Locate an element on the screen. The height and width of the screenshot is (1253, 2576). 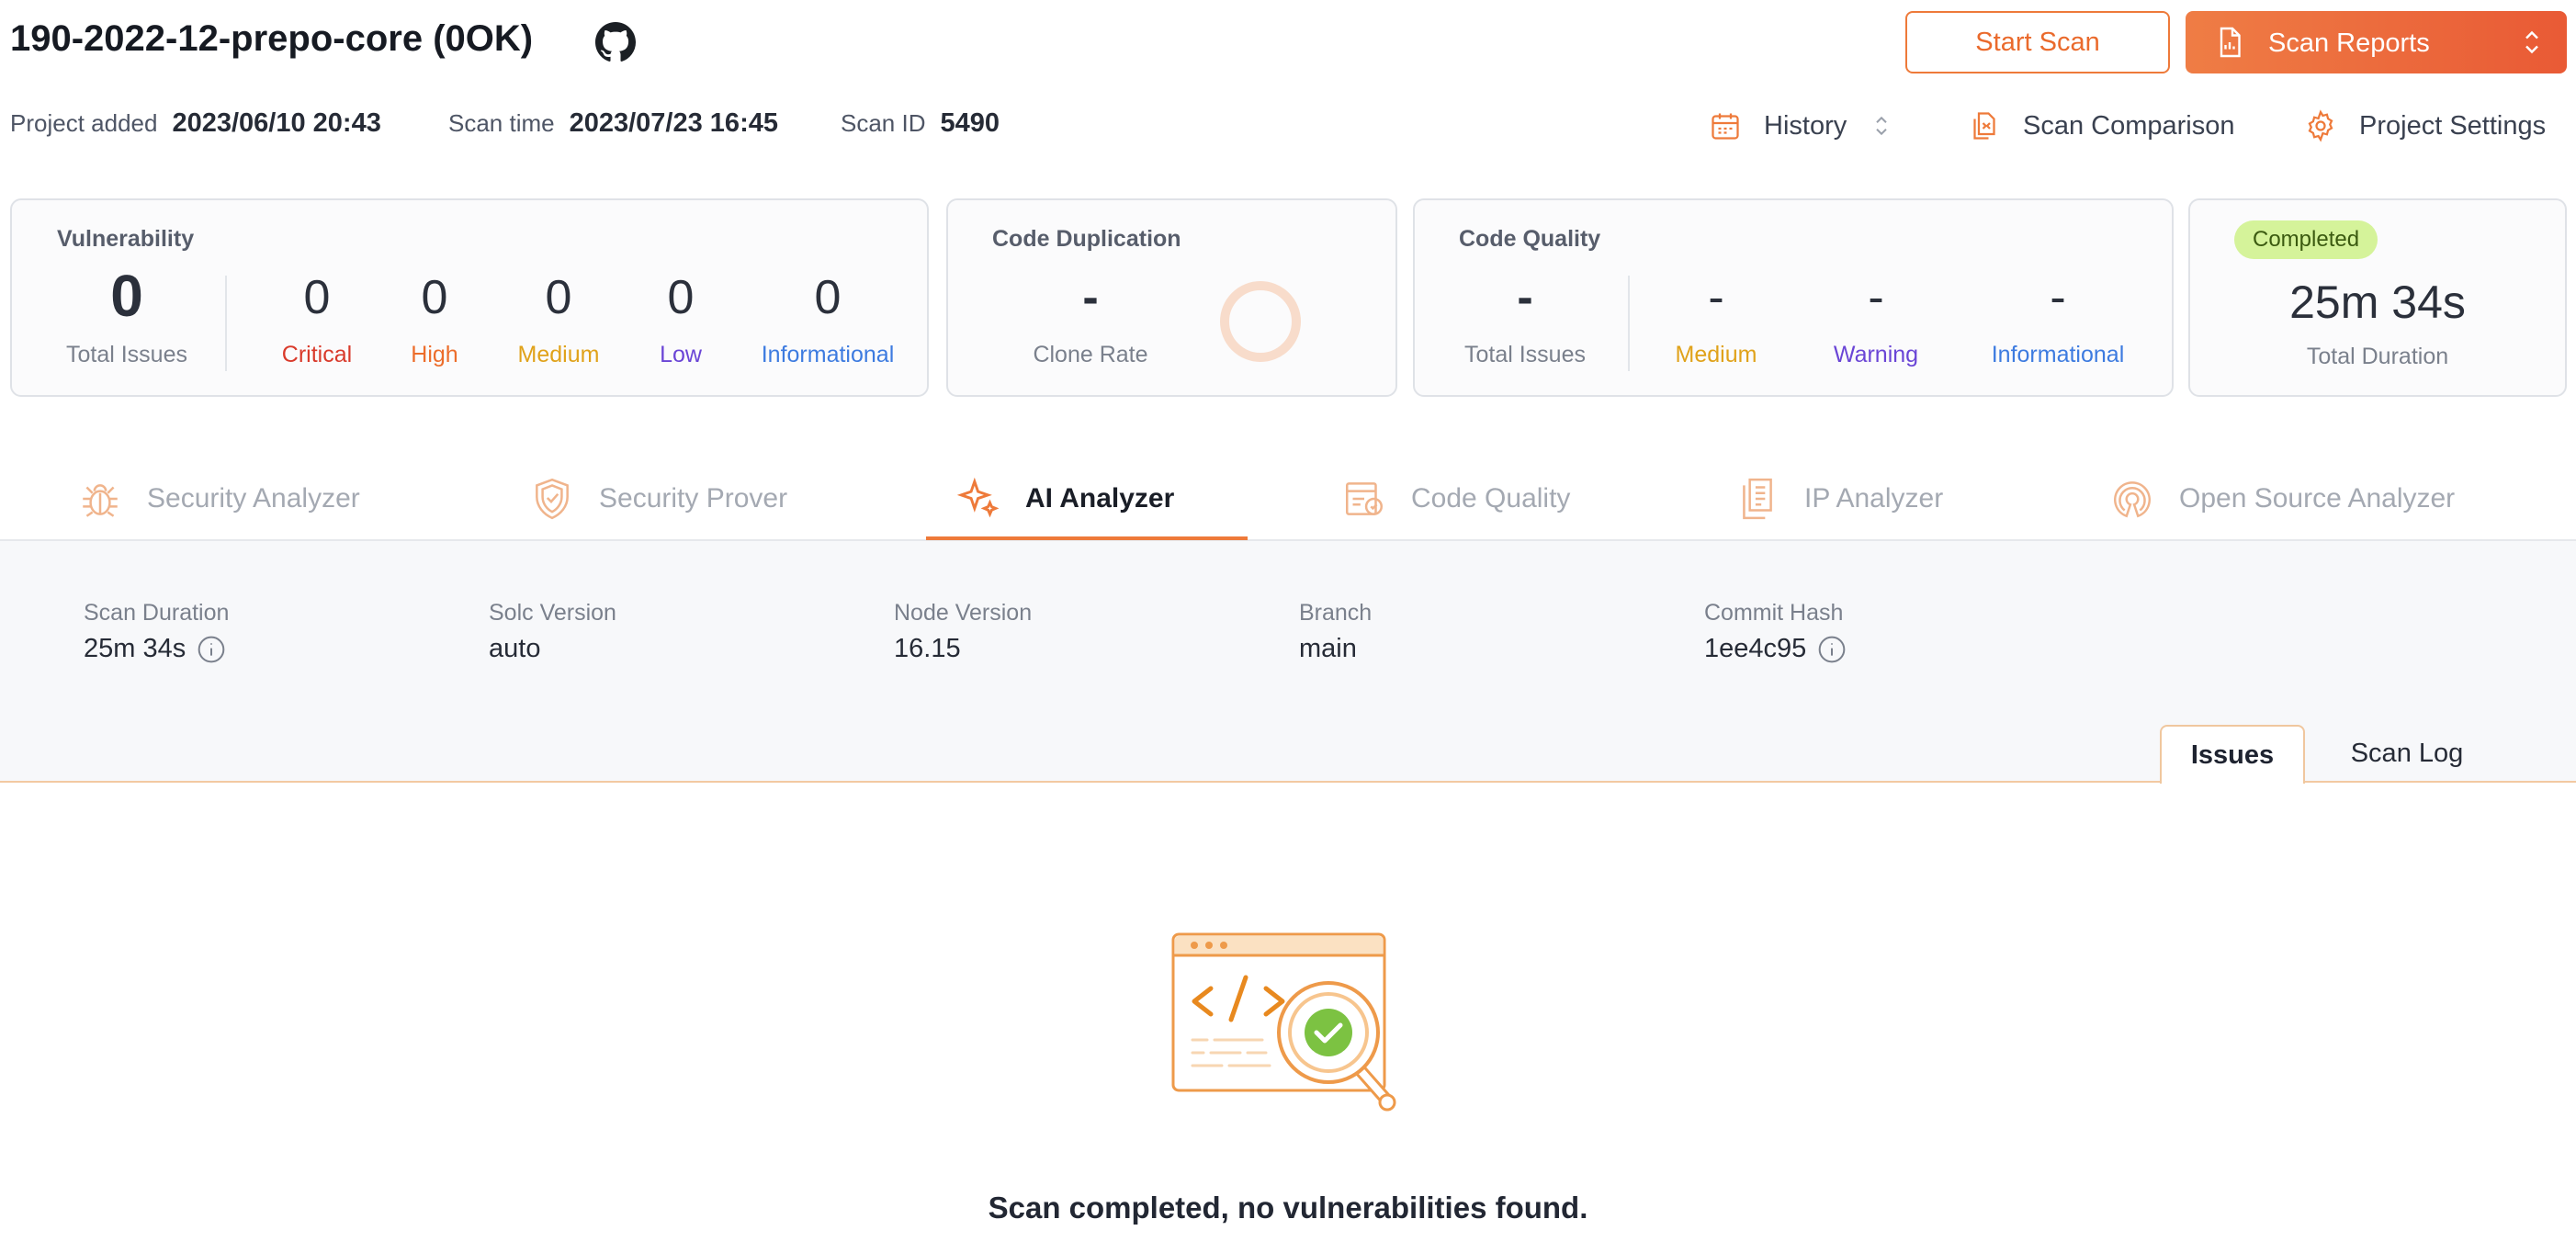
tab-ai-analyzer: AI Analyzer is located at coordinates (1064, 499).